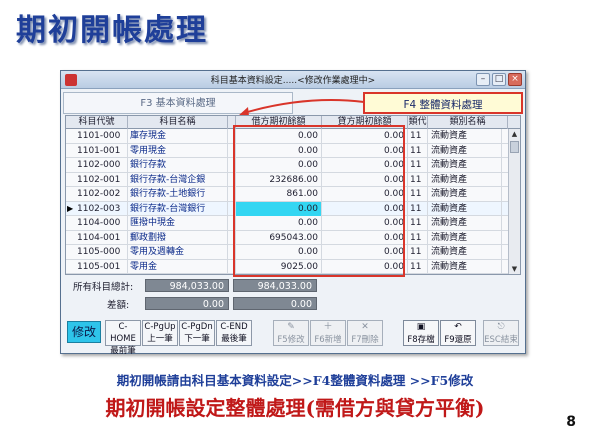 This screenshot has width=590, height=443. I want to click on first-record-button: C-HOME 最前筆, so click(123, 338).